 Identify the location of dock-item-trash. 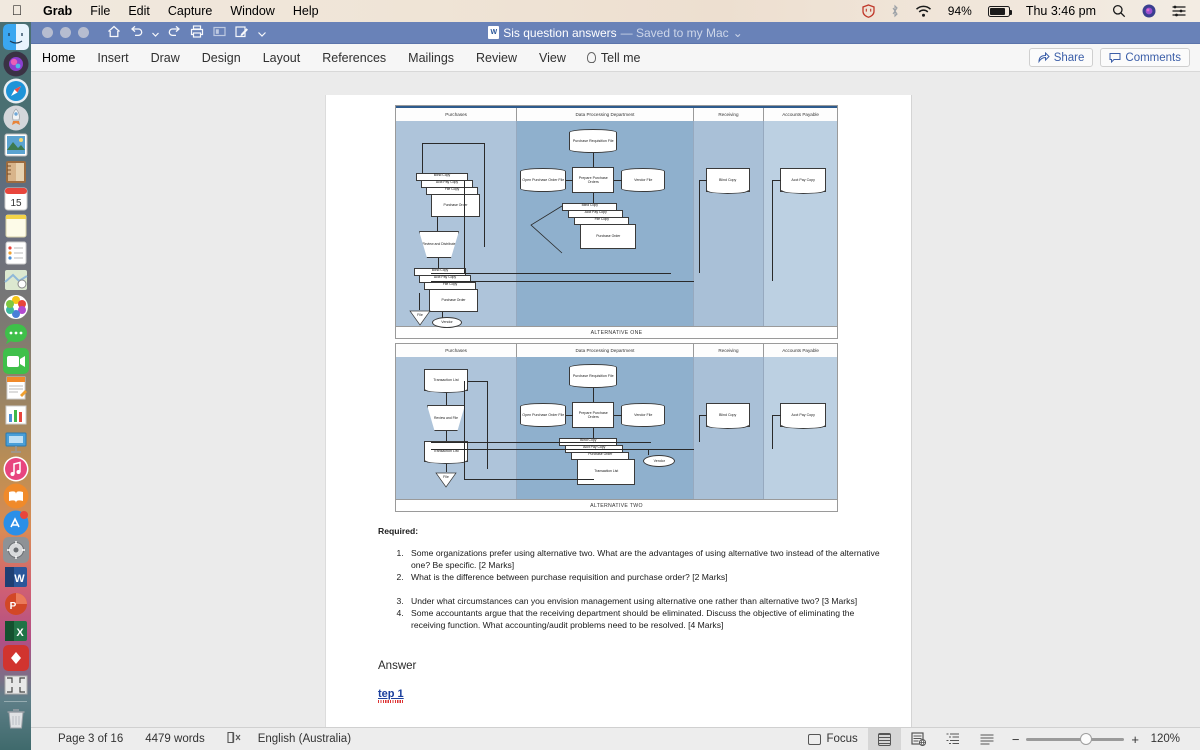
(16, 718).